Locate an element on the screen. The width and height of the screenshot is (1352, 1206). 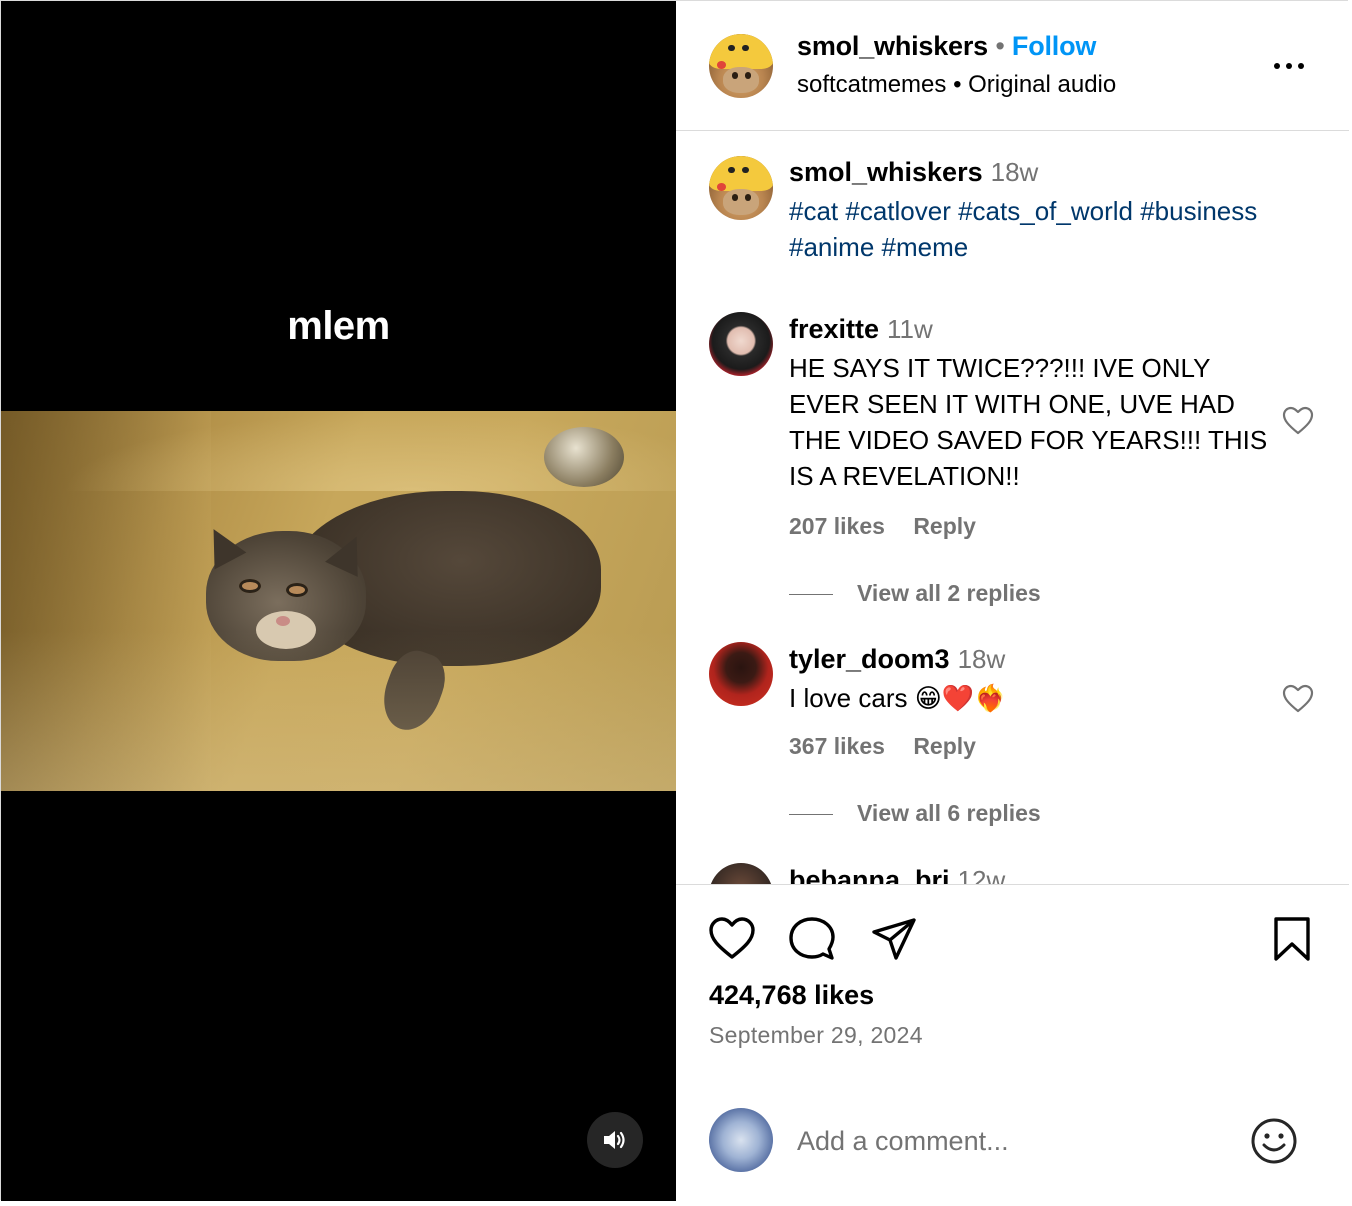
view-replies-button: View all 2 replies is located at coordinates (915, 593).